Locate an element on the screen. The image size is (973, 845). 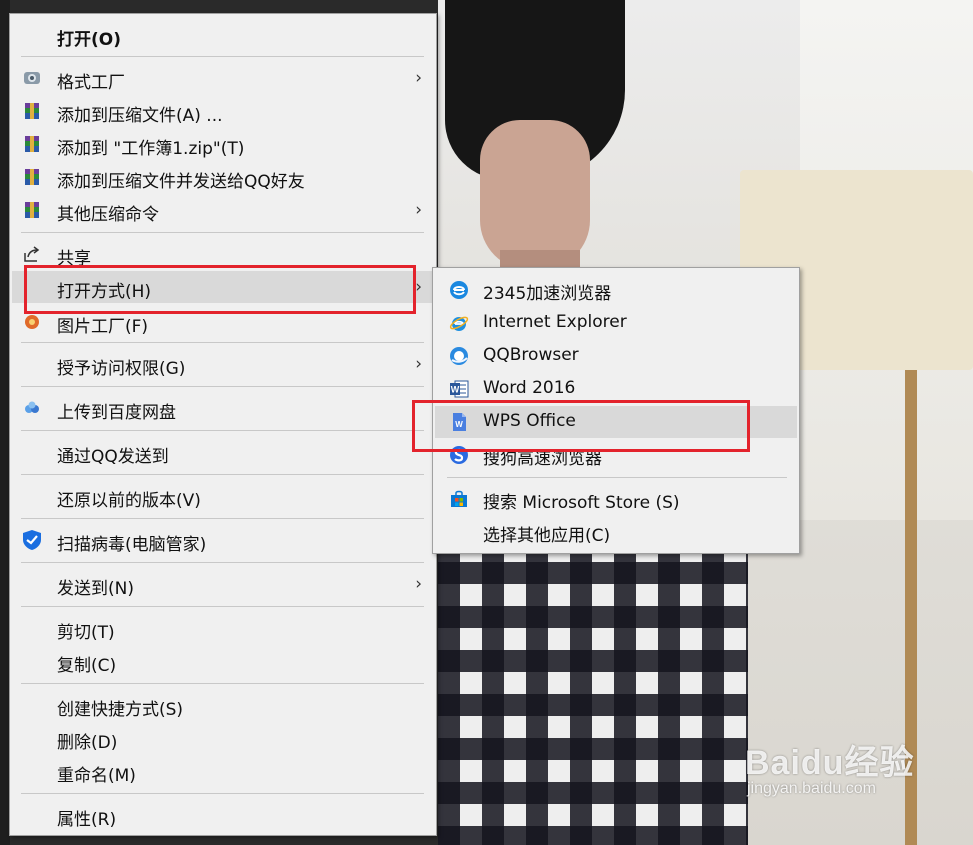
menu-item-scan-virus: 扫描病毒(电脑管家) is located at coordinates (223, 540).